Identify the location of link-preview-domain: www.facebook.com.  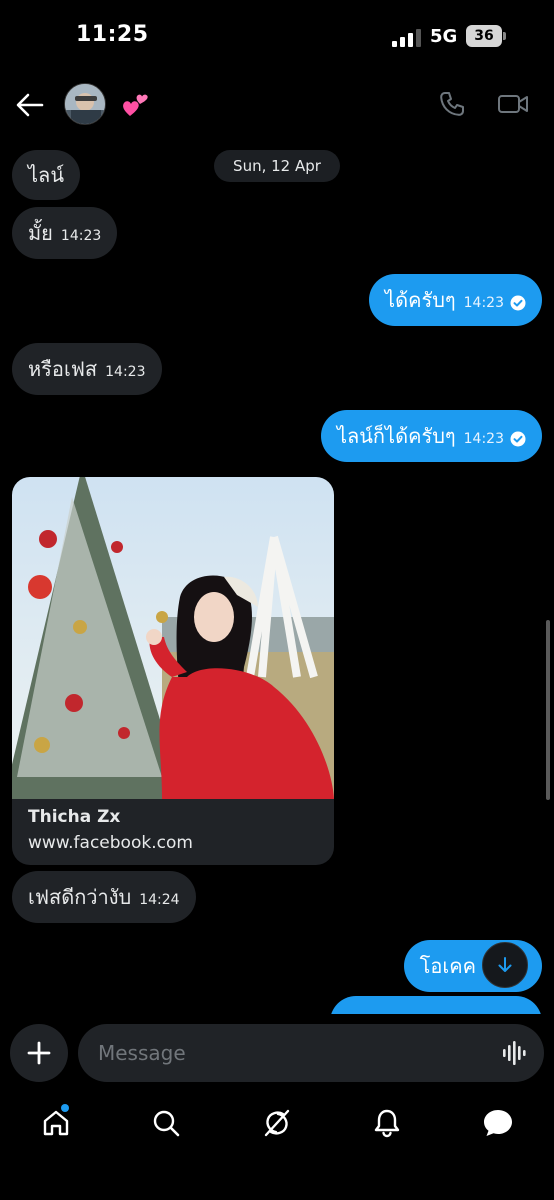
(110, 843).